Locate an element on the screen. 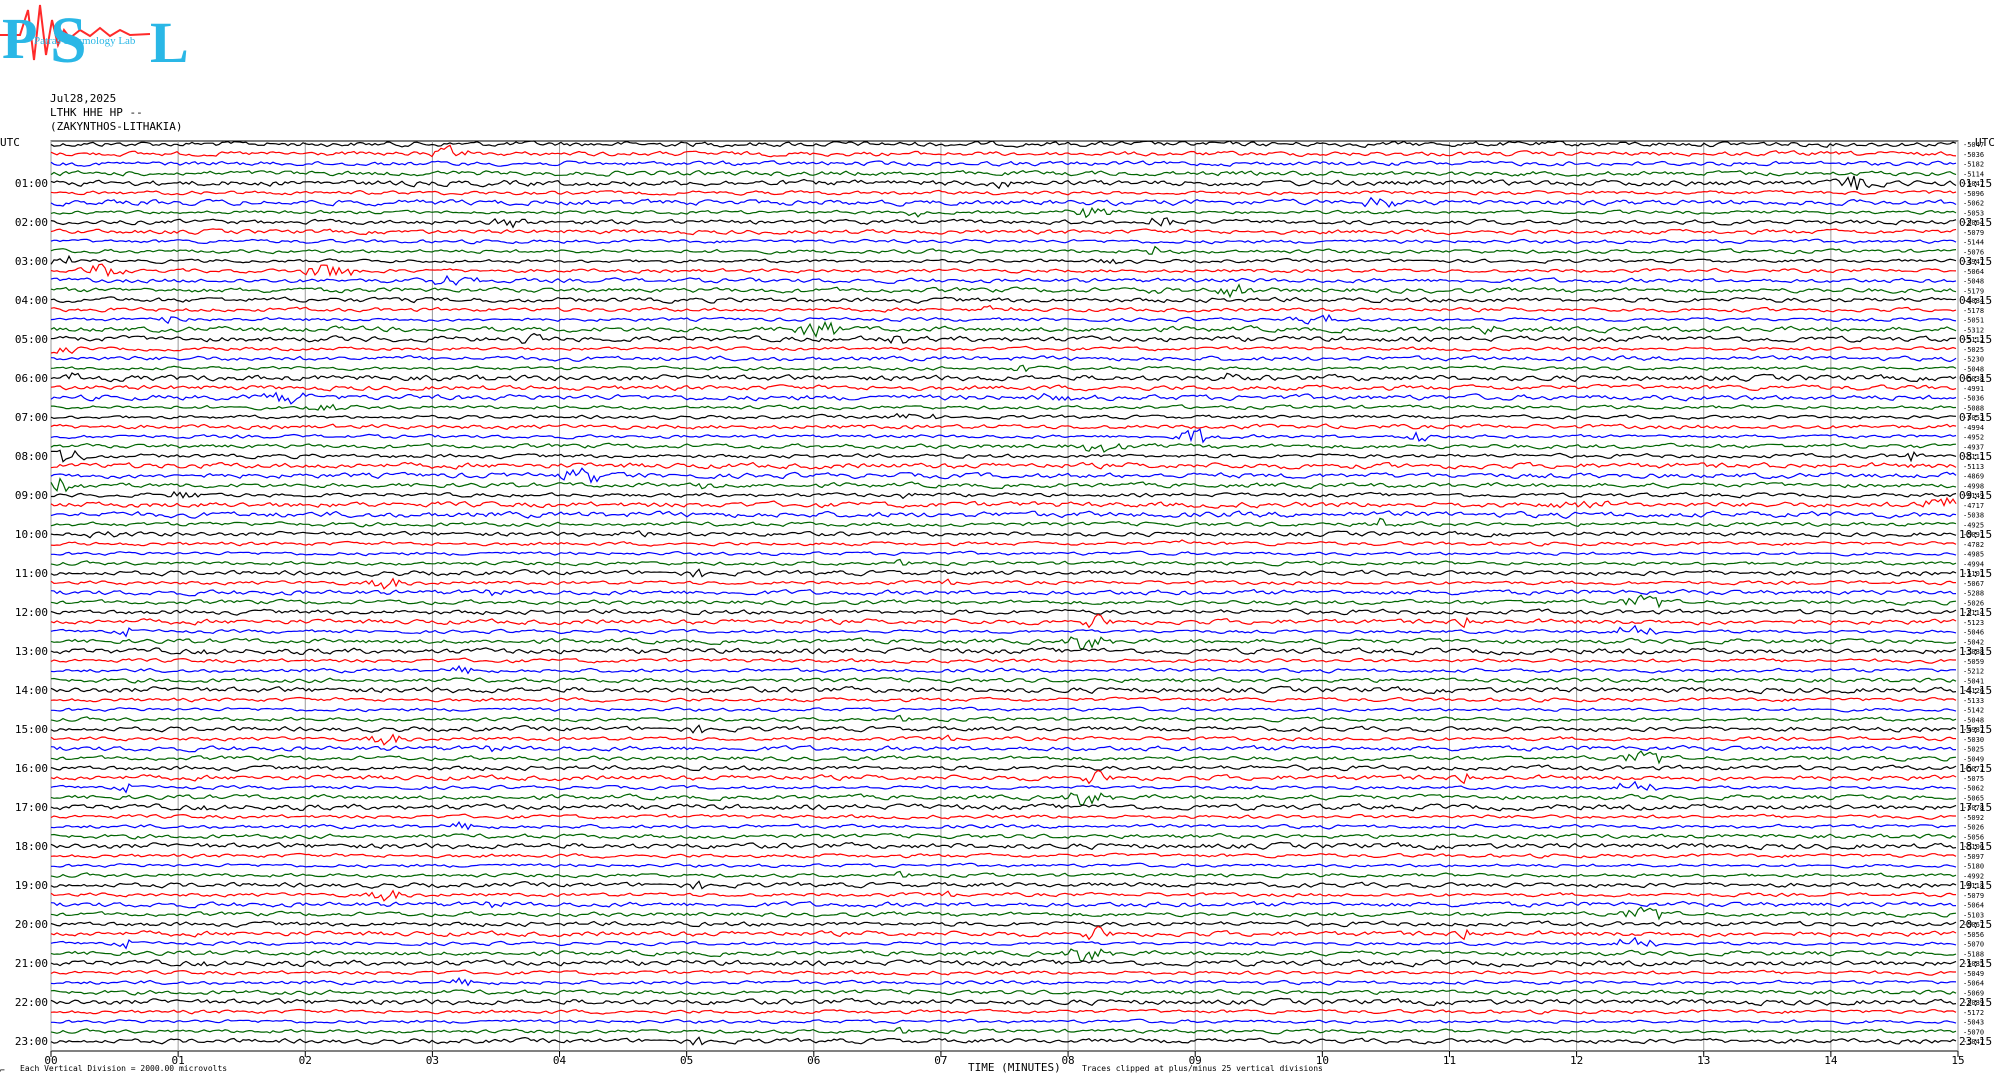 This screenshot has width=2010, height=1080. hour-label-left: 18:00 is located at coordinates (31, 846).